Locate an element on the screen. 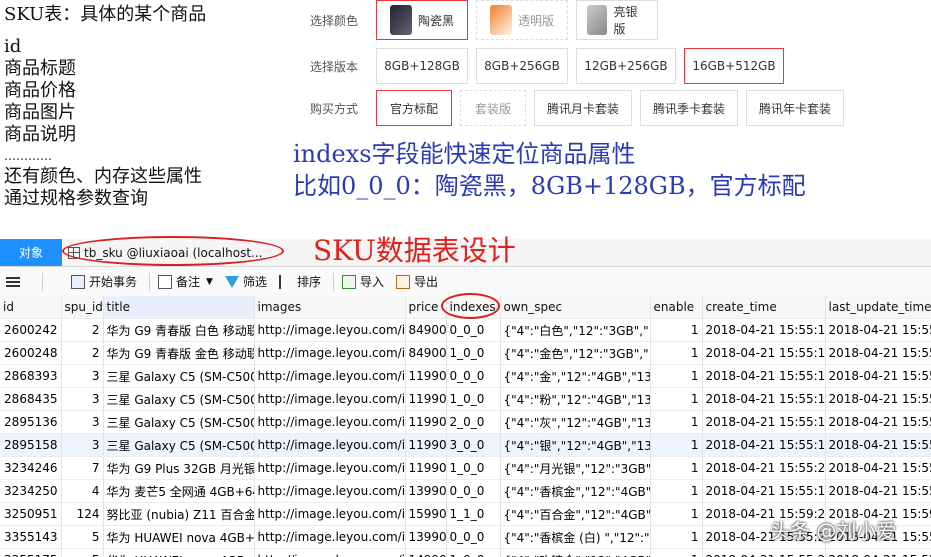 Image resolution: width=931 pixels, height=557 pixels. sort-button: 排序 is located at coordinates (299, 281).